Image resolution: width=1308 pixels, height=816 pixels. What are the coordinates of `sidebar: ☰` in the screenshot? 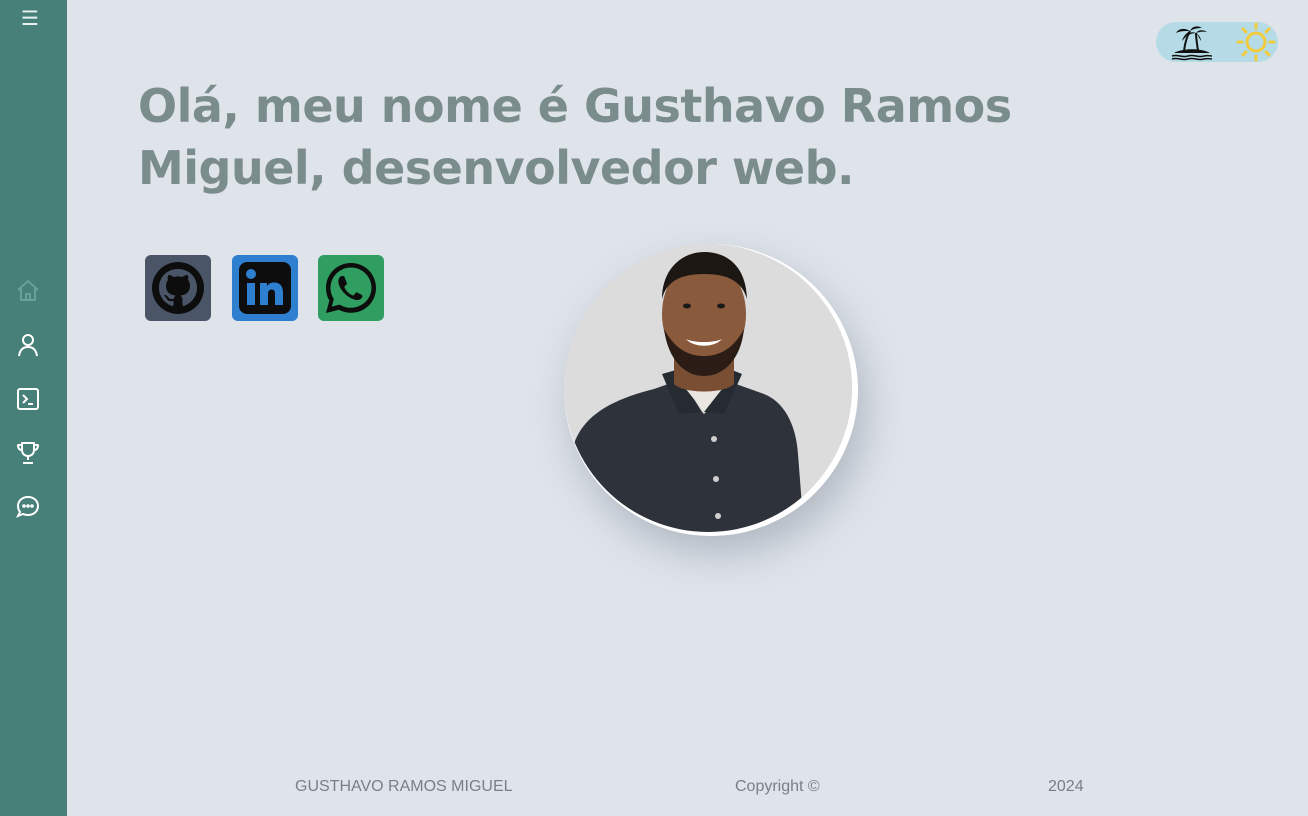 It's located at (33, 408).